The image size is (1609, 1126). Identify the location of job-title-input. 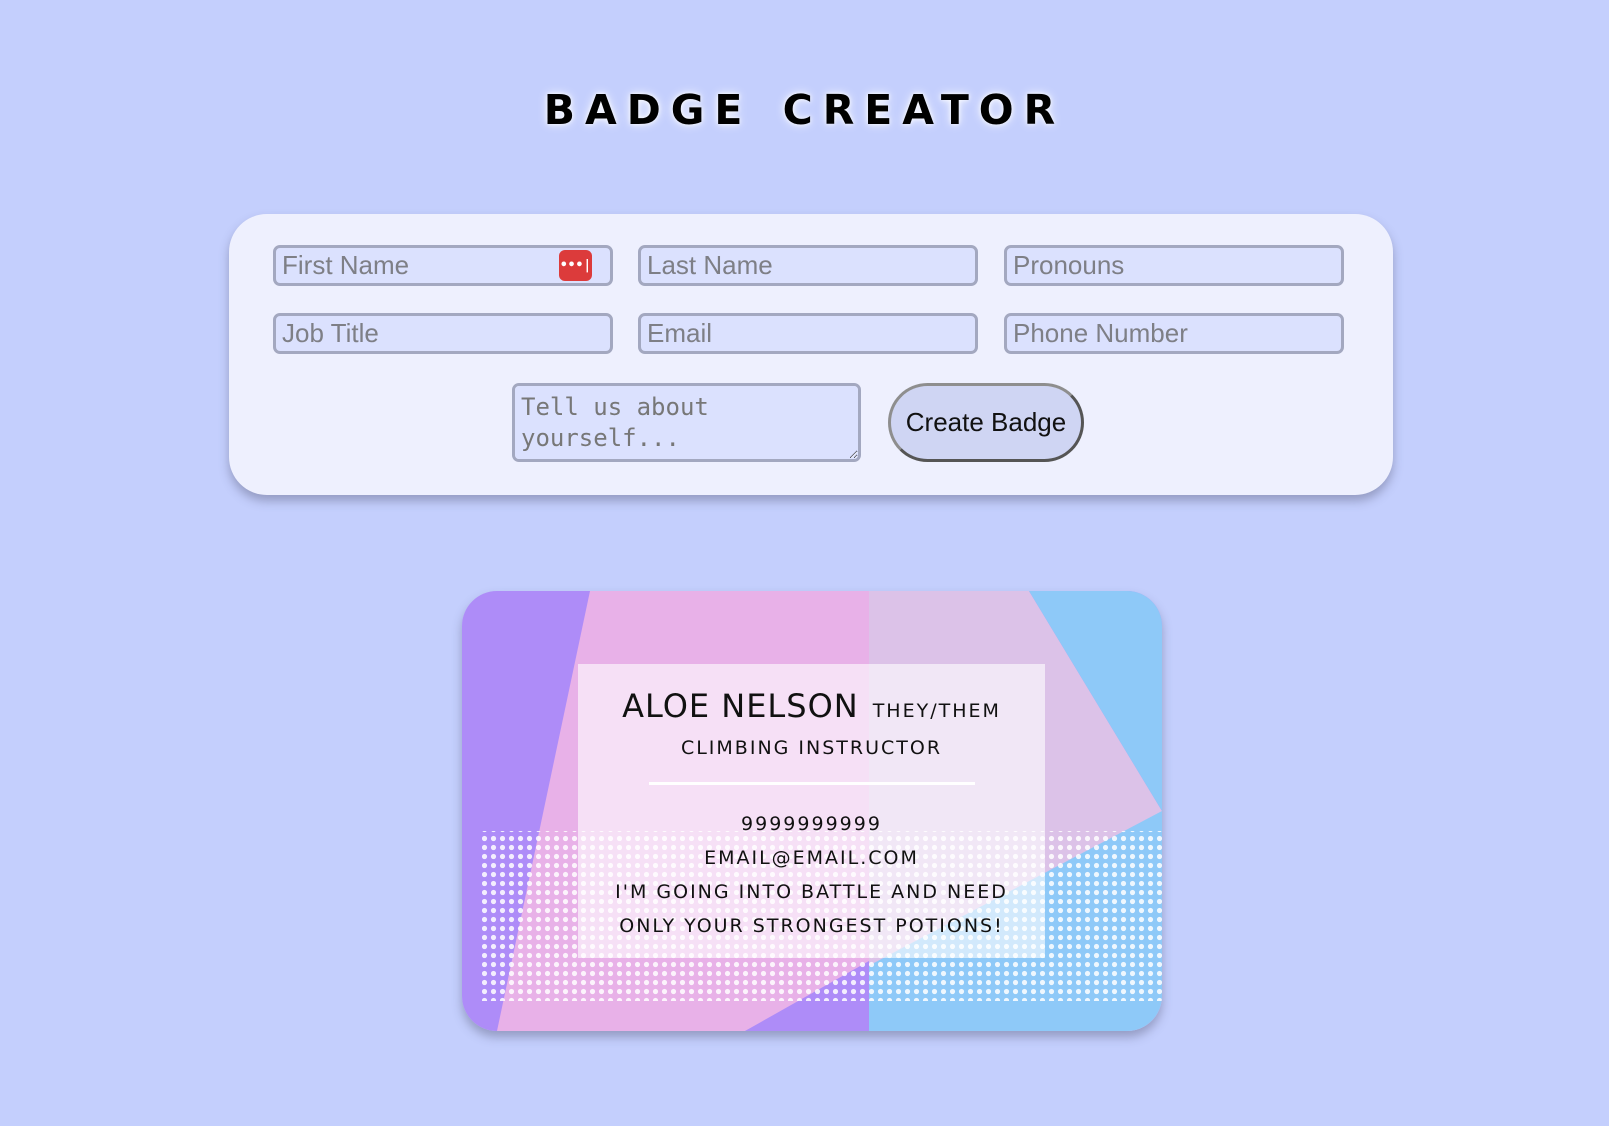
(443, 333).